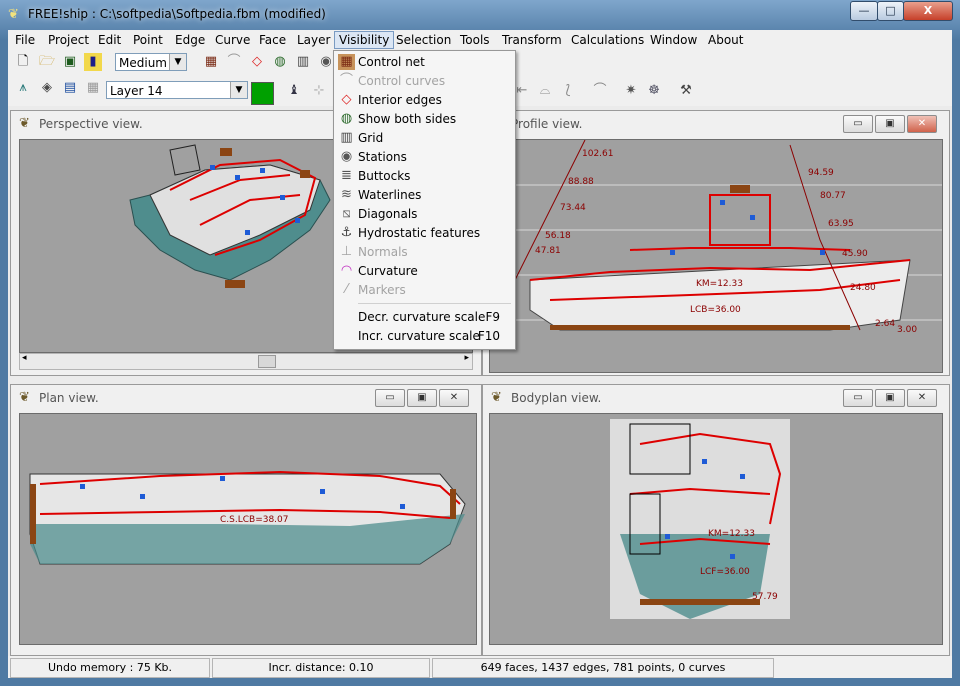 The width and height of the screenshot is (960, 686). I want to click on curve-tool-4-icon: ⌒, so click(600, 91).